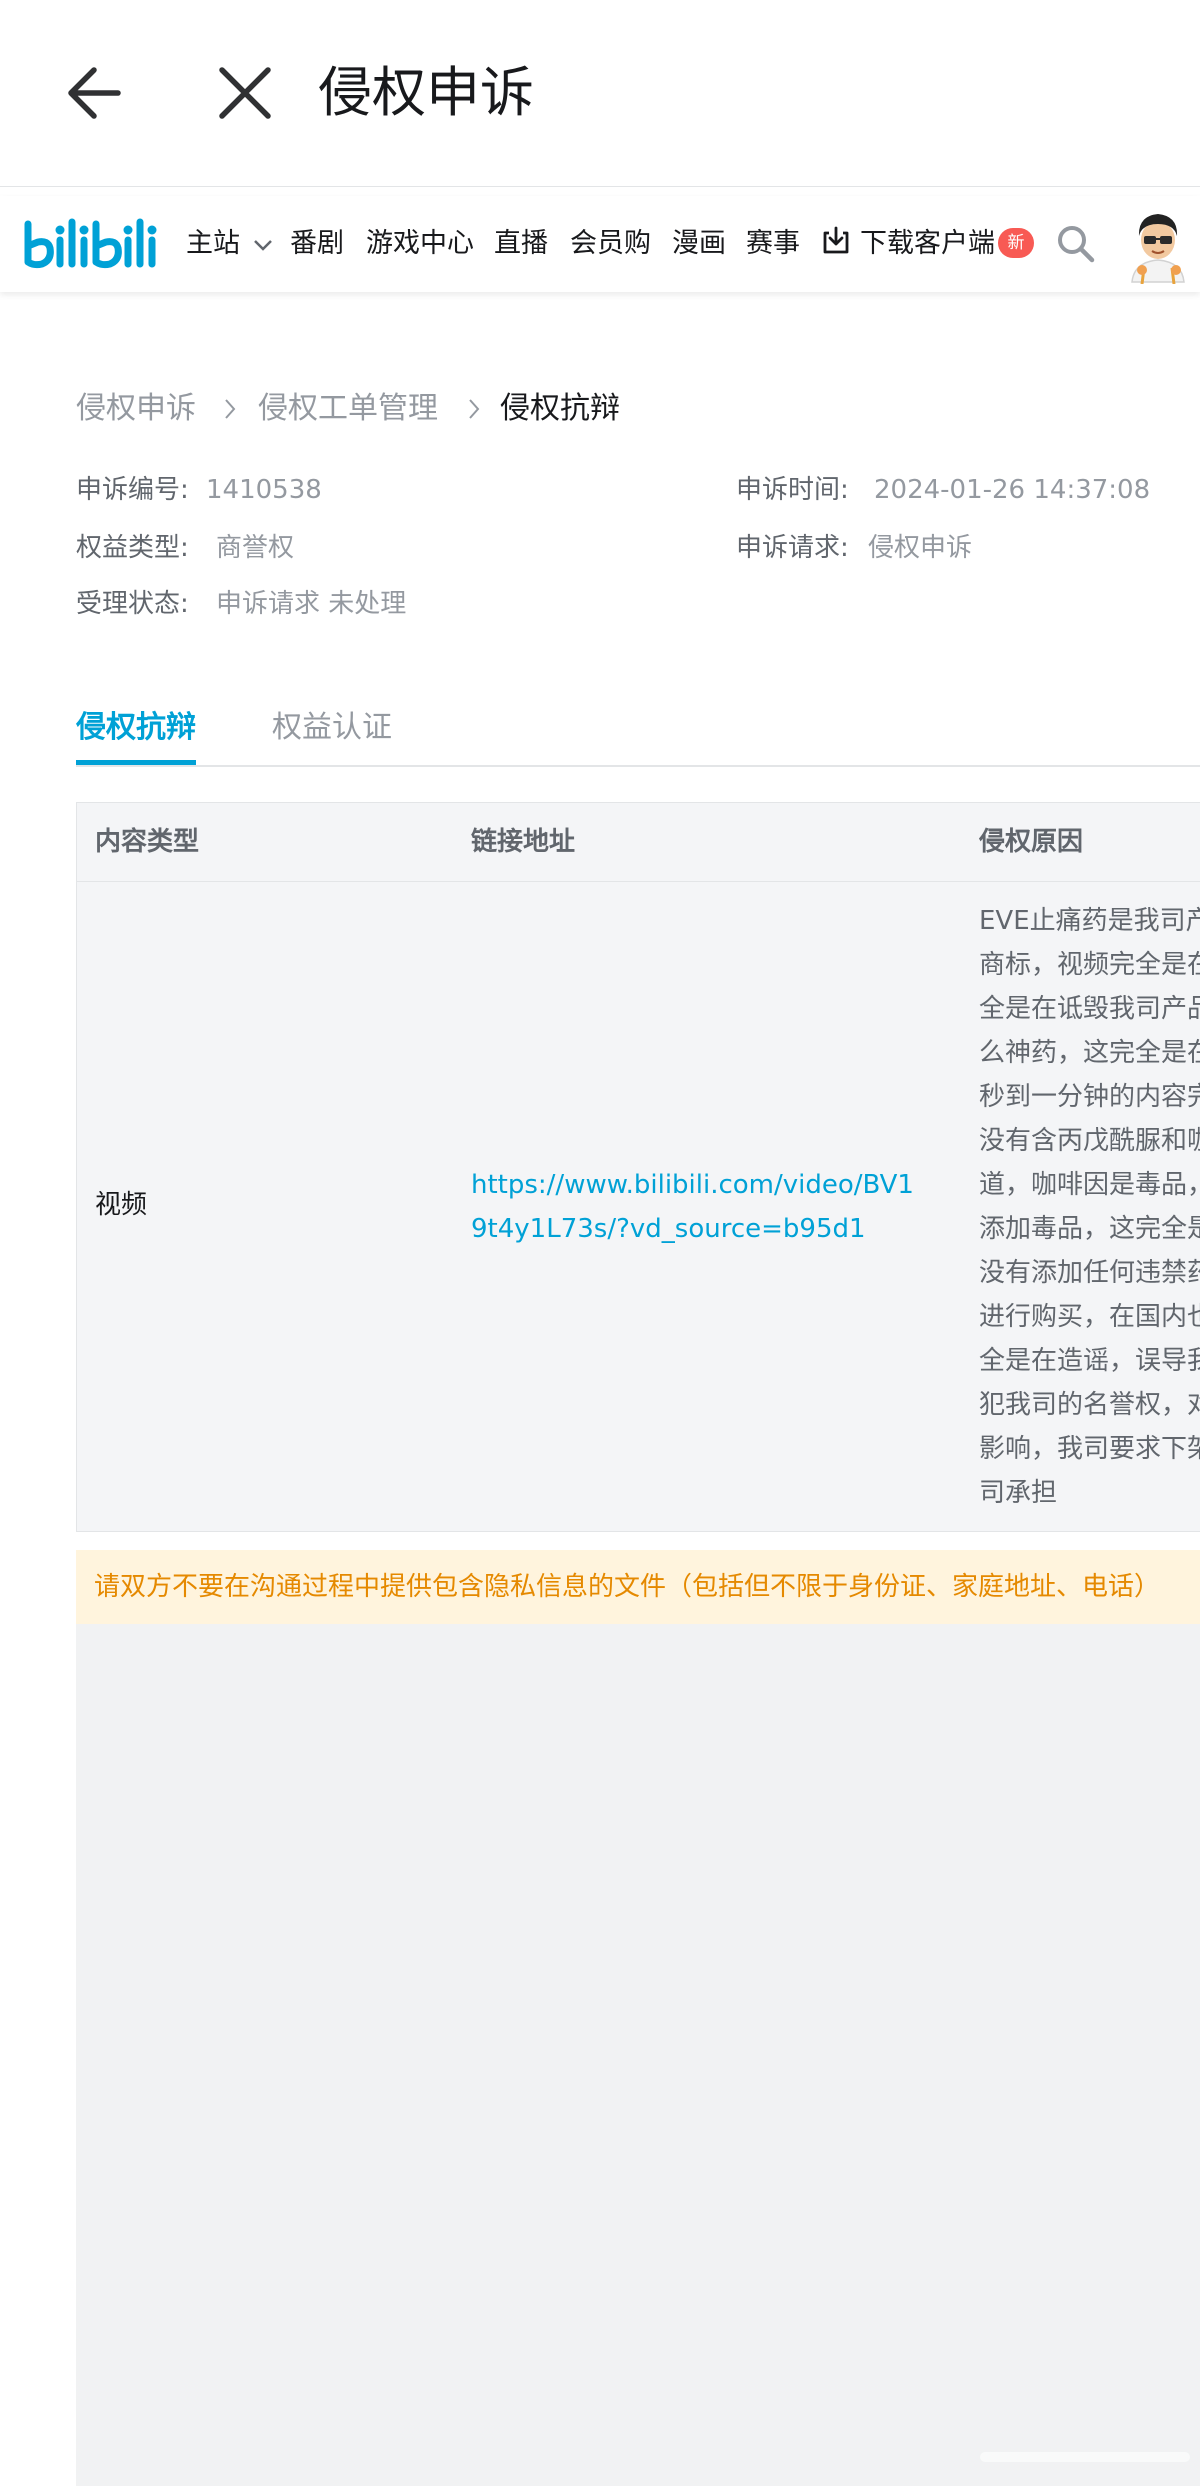  I want to click on reason-line: EVE止痛药是我司产, so click(1089, 921).